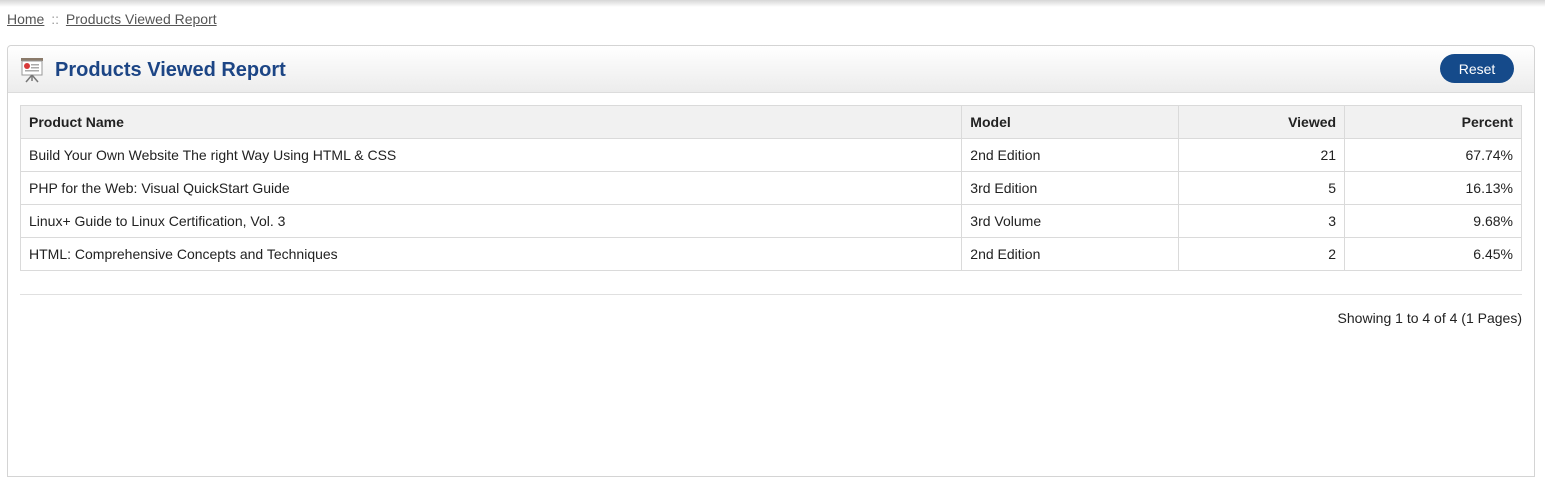 The image size is (1545, 488). Describe the element at coordinates (1433, 188) in the screenshot. I see `percent-cell: 16.13%` at that location.